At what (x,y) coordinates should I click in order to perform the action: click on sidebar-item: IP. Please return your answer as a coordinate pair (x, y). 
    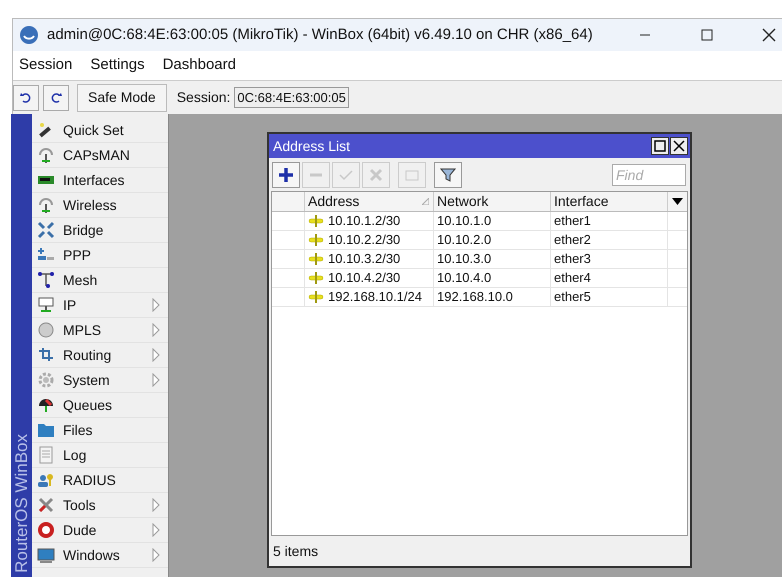
    Looking at the image, I should click on (100, 305).